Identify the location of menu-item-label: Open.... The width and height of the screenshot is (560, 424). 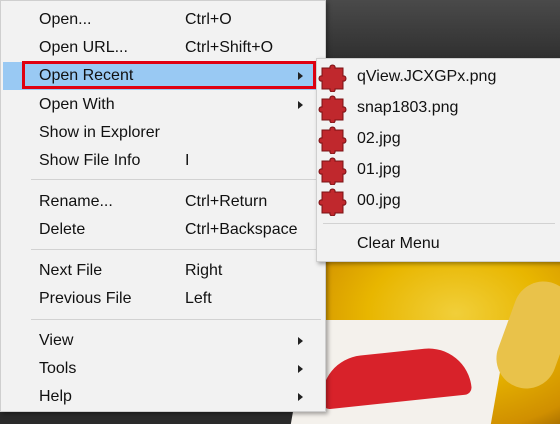
(65, 19).